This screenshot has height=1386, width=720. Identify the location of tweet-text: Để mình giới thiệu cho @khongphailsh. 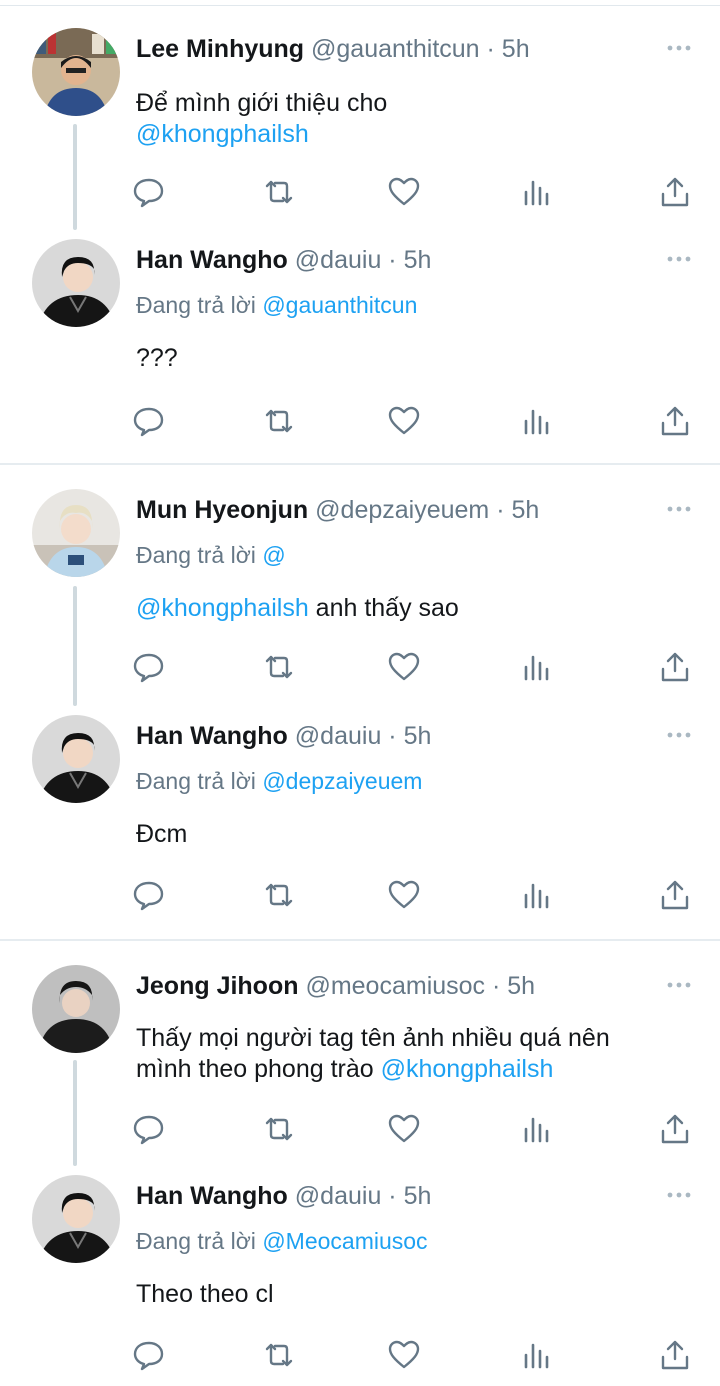
(261, 119).